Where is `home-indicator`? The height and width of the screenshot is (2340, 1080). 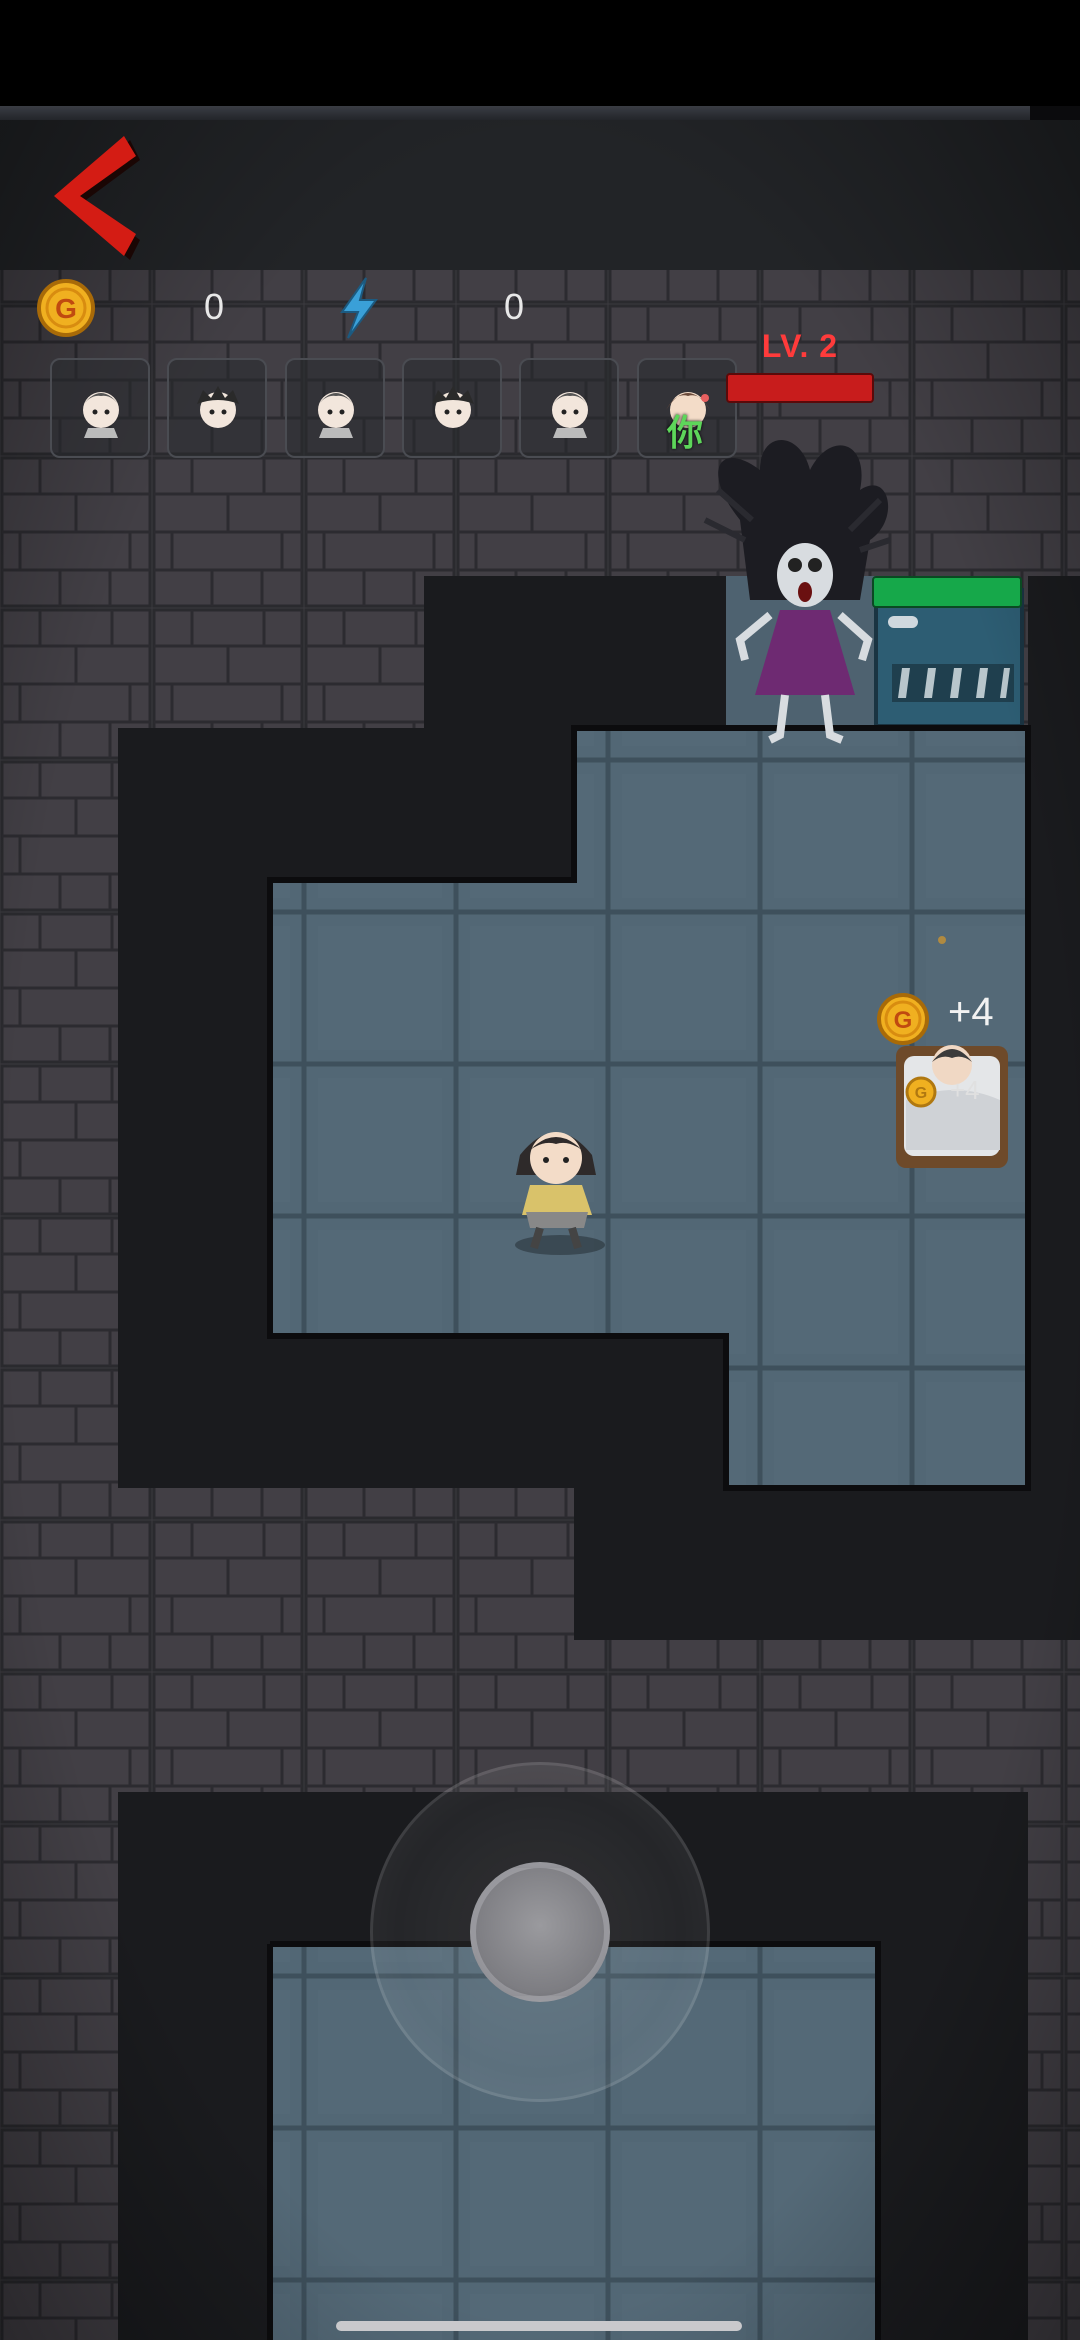 home-indicator is located at coordinates (539, 2326).